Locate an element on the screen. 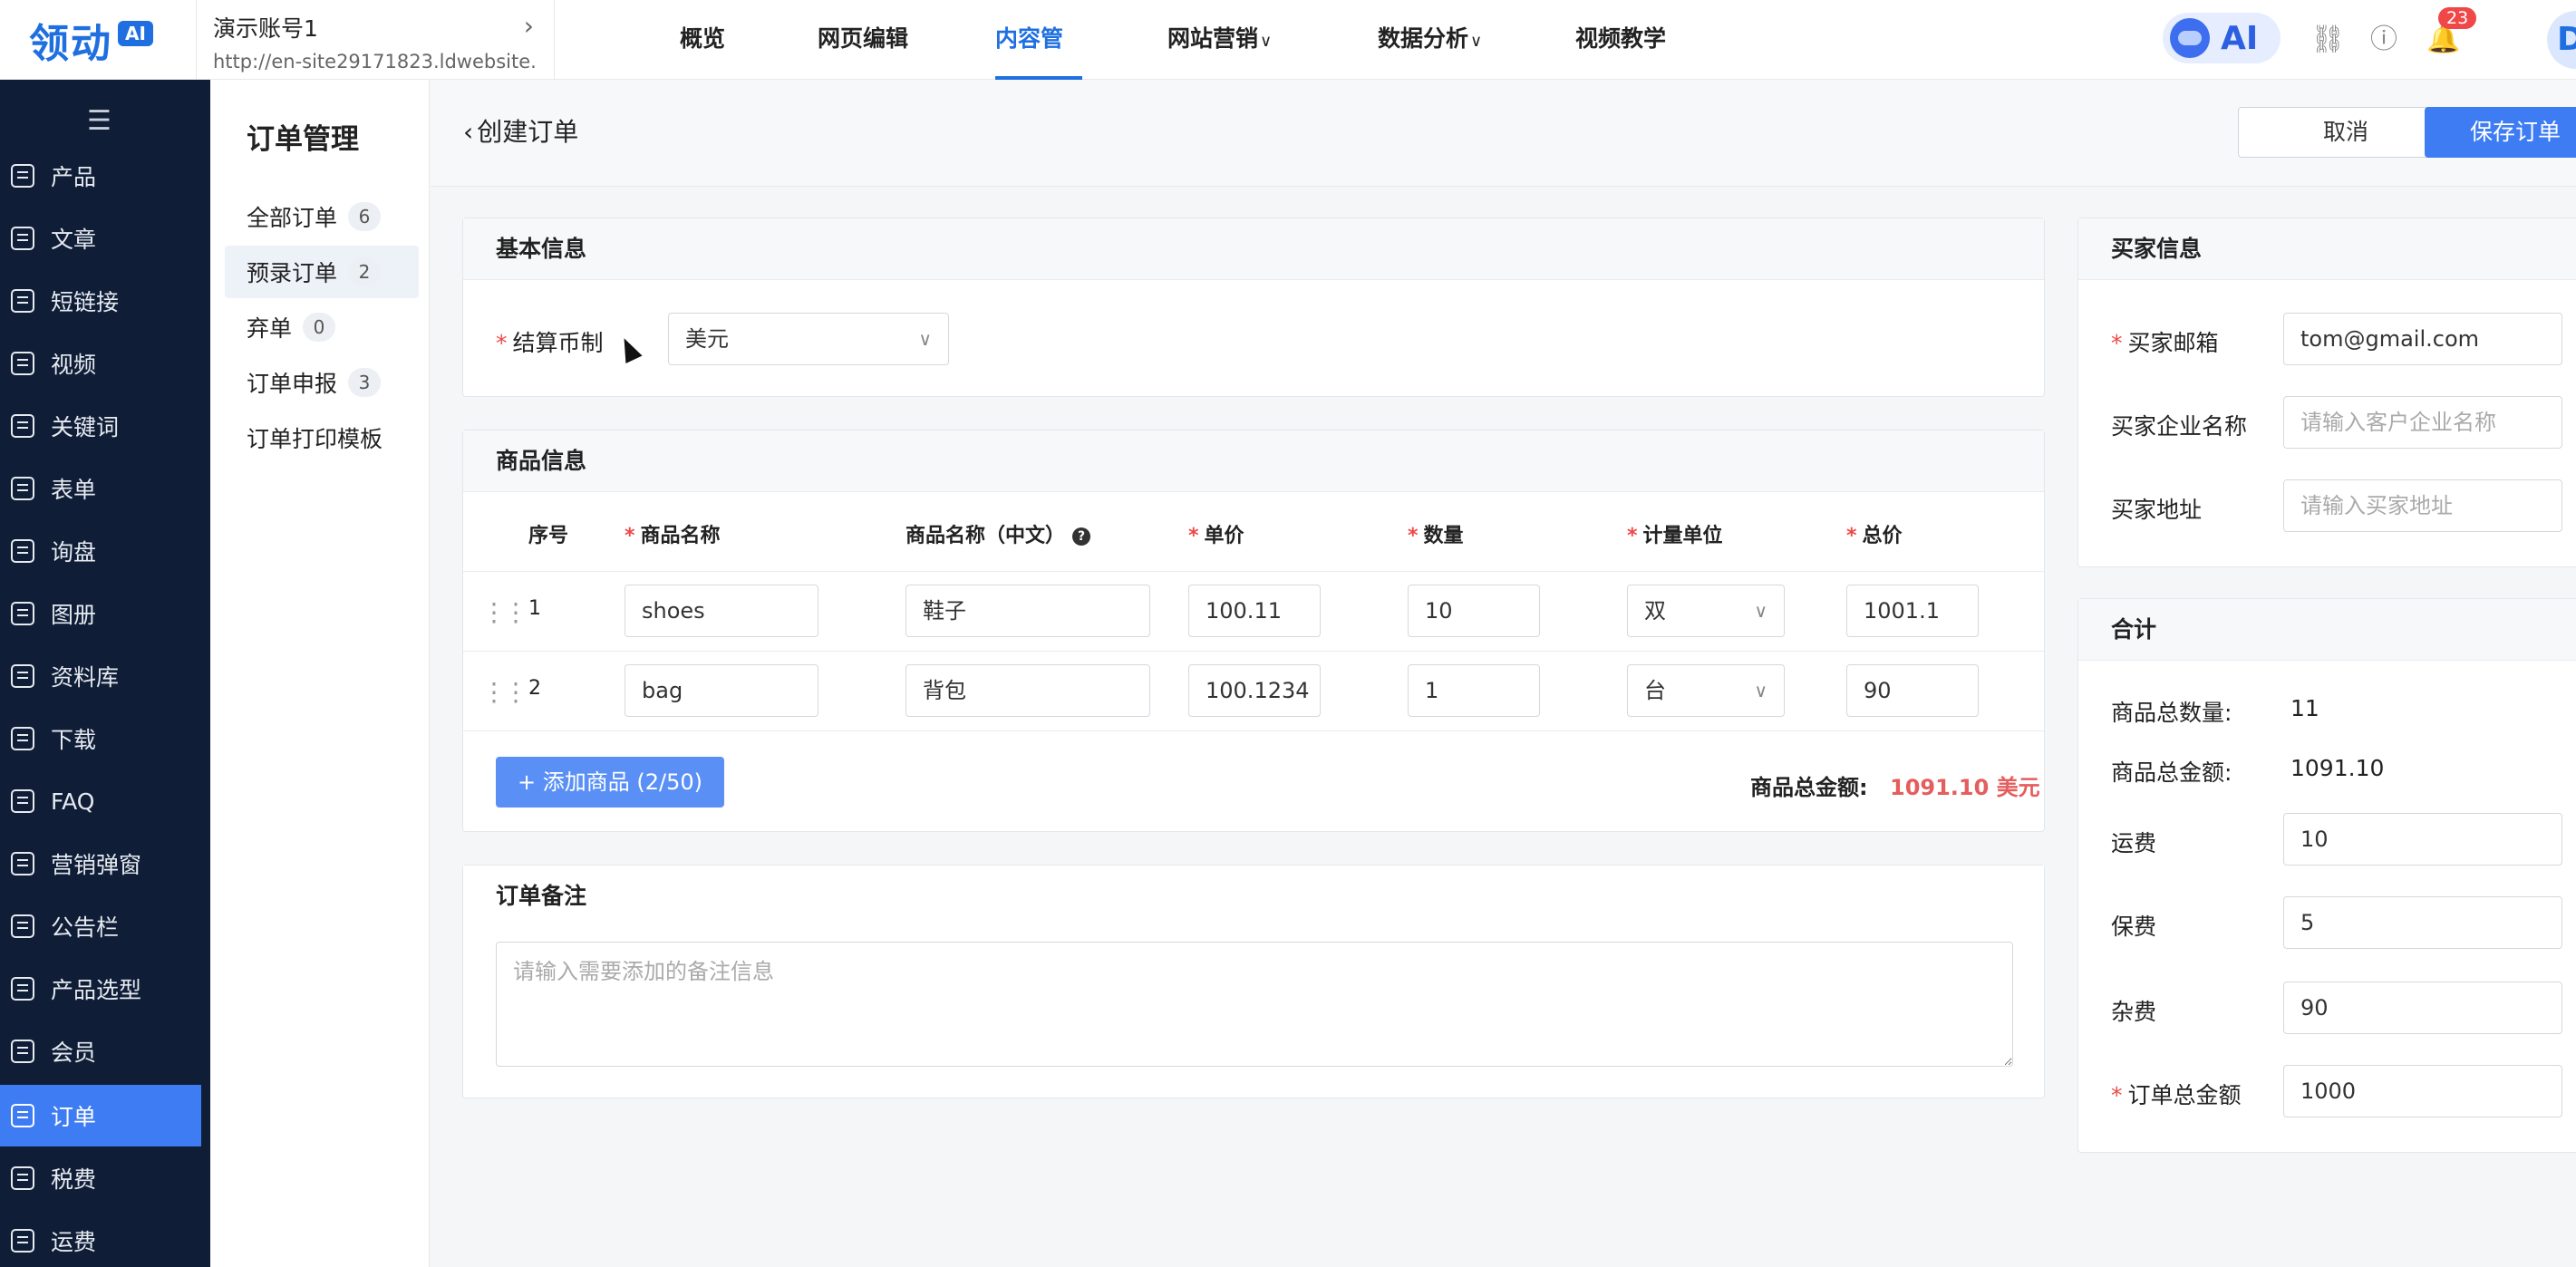  diamond-icon is located at coordinates (22, 1051).